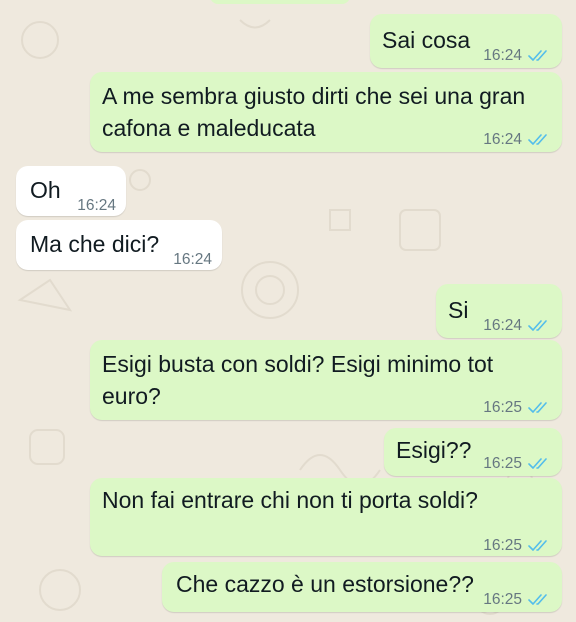 Image resolution: width=576 pixels, height=622 pixels. I want to click on message-bubble-outgoing: Sai cosa 16:24, so click(466, 41).